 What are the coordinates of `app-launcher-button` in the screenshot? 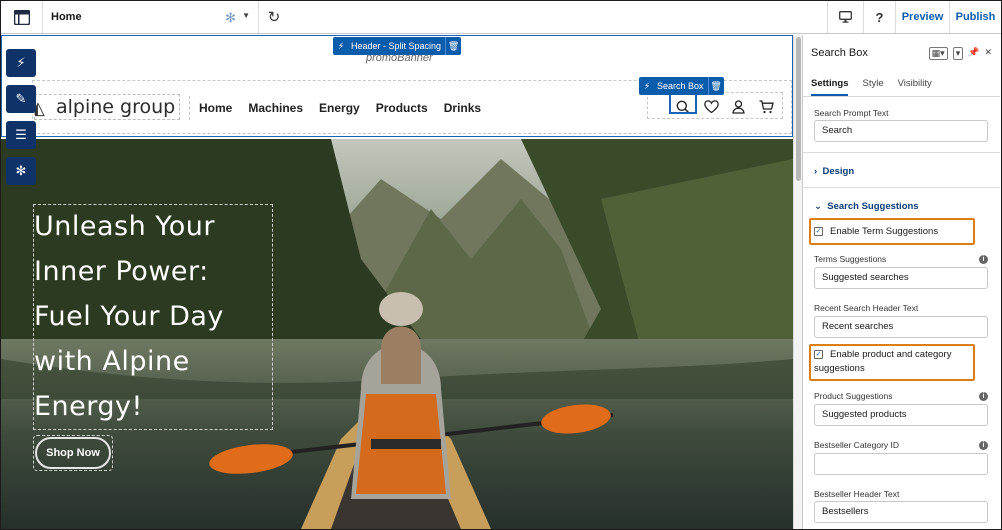 It's located at (22, 17).